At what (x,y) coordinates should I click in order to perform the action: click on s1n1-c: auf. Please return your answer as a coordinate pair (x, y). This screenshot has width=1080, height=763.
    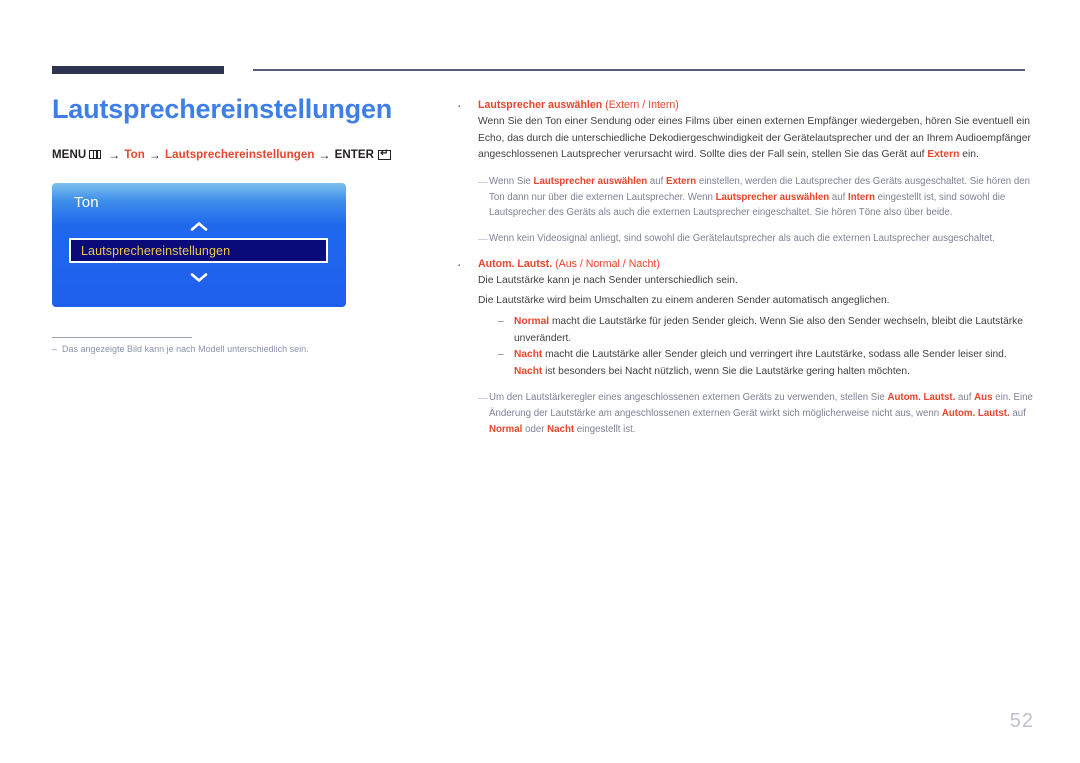
    Looking at the image, I should click on (656, 181).